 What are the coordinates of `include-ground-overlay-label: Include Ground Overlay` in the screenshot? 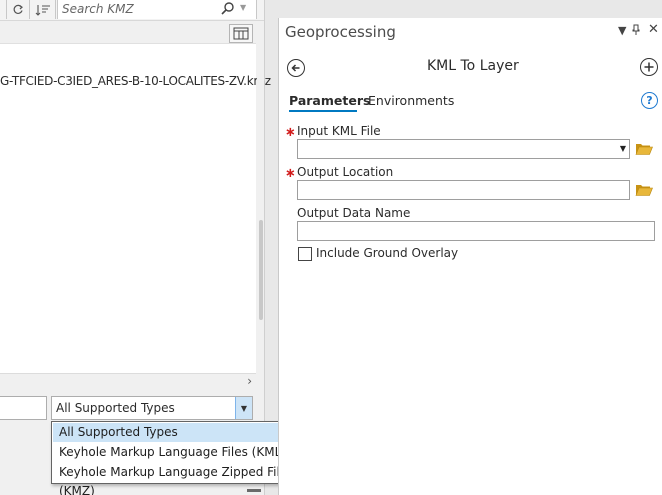 It's located at (387, 253).